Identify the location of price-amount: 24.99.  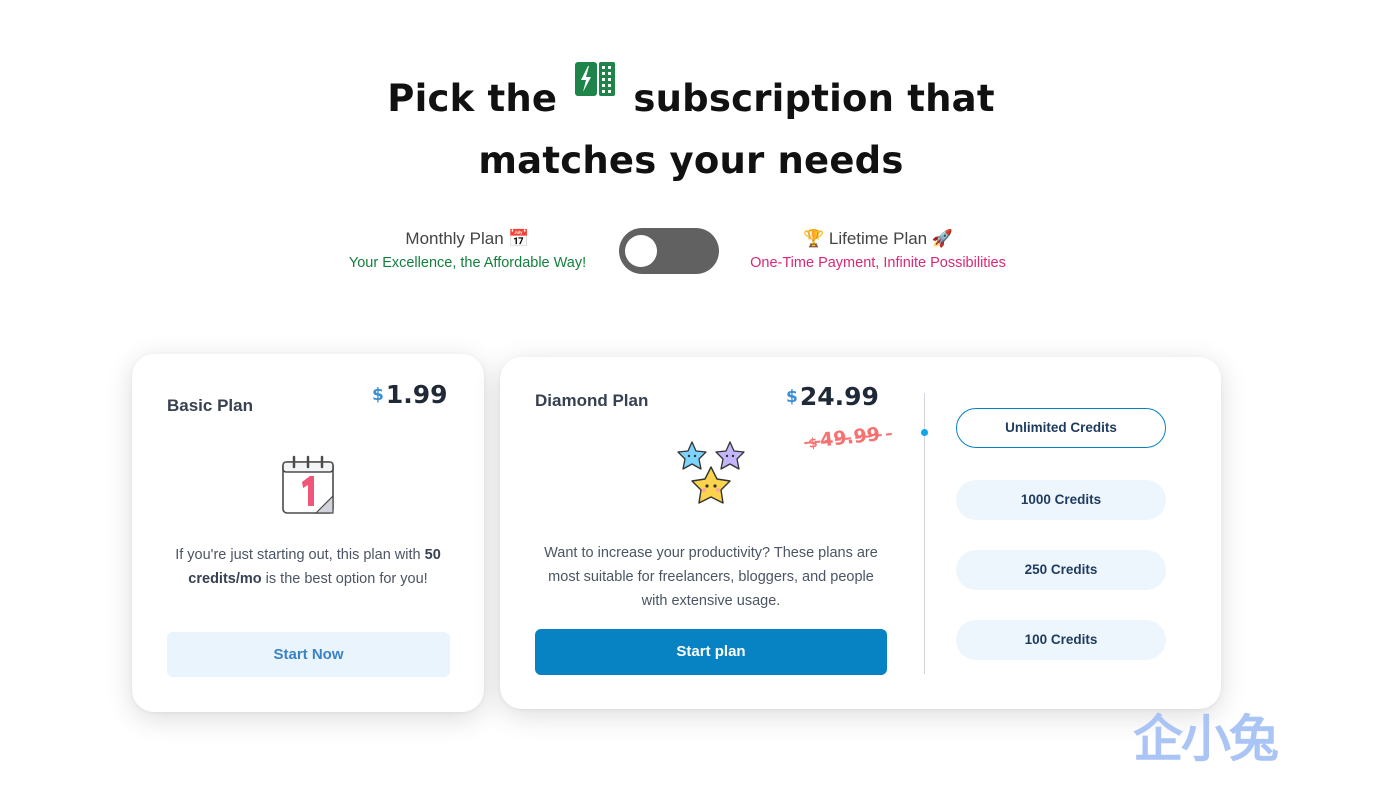
(839, 396).